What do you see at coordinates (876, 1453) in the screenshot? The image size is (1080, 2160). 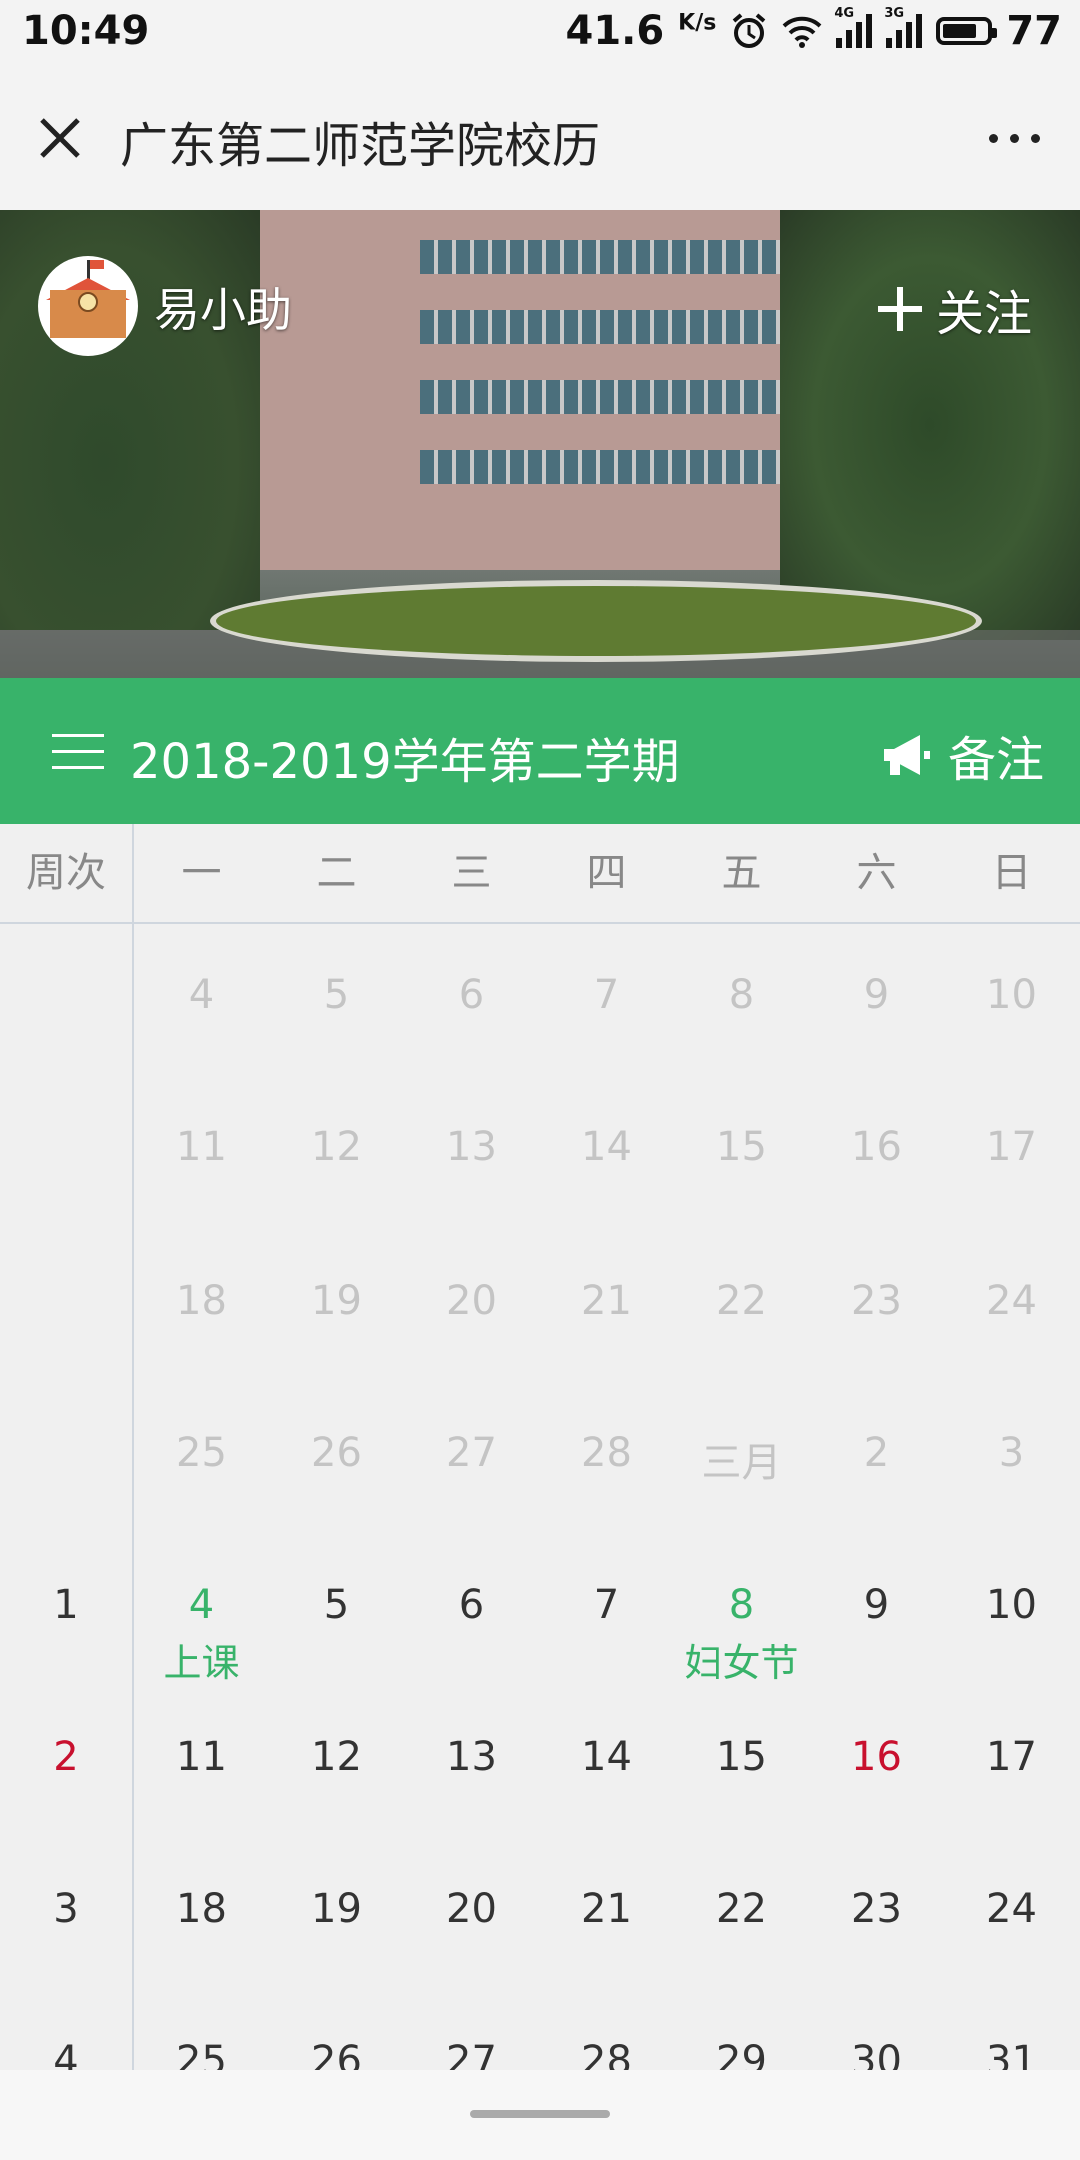 I see `calendar-day: 2` at bounding box center [876, 1453].